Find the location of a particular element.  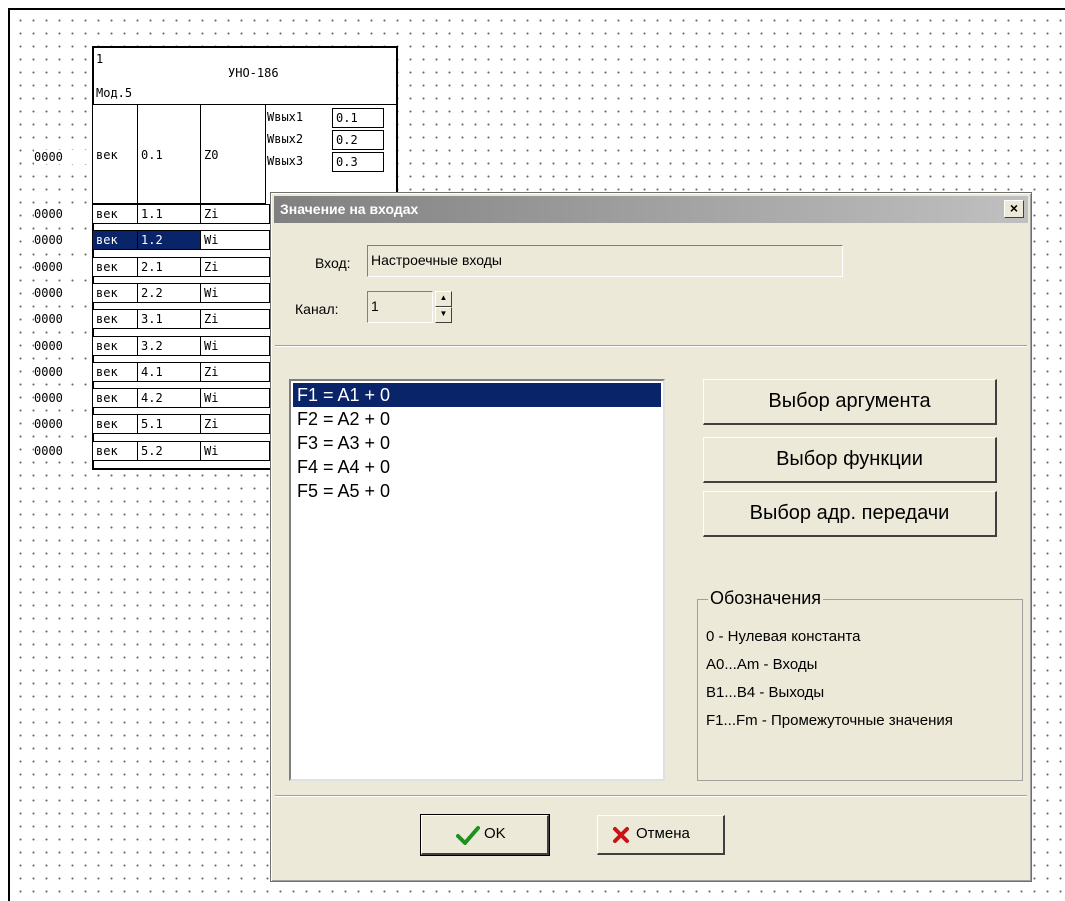

row-num: 5.1 is located at coordinates (169, 424).